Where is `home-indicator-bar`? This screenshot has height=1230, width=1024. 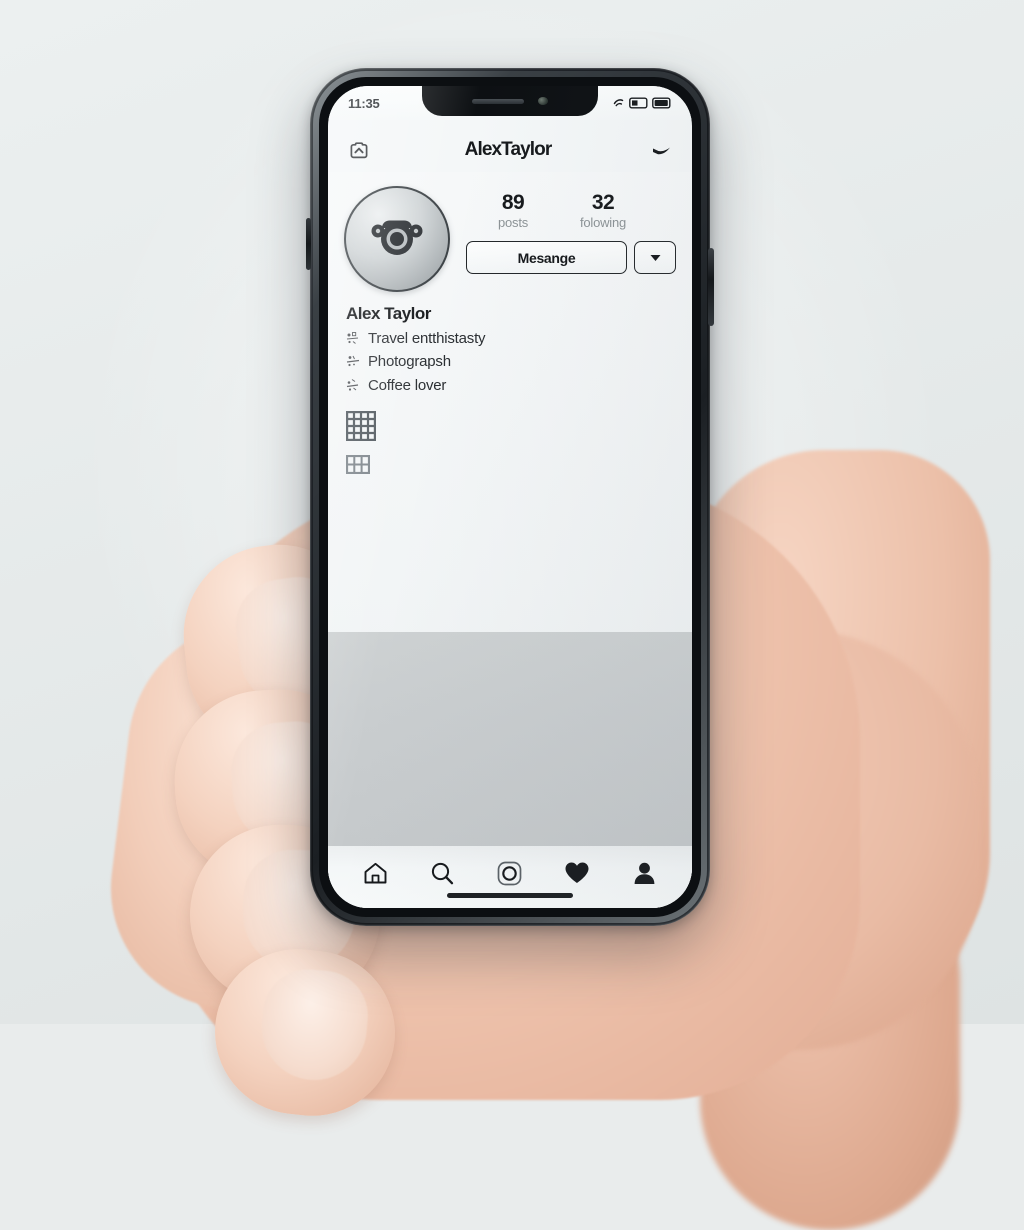
home-indicator-bar is located at coordinates (510, 895).